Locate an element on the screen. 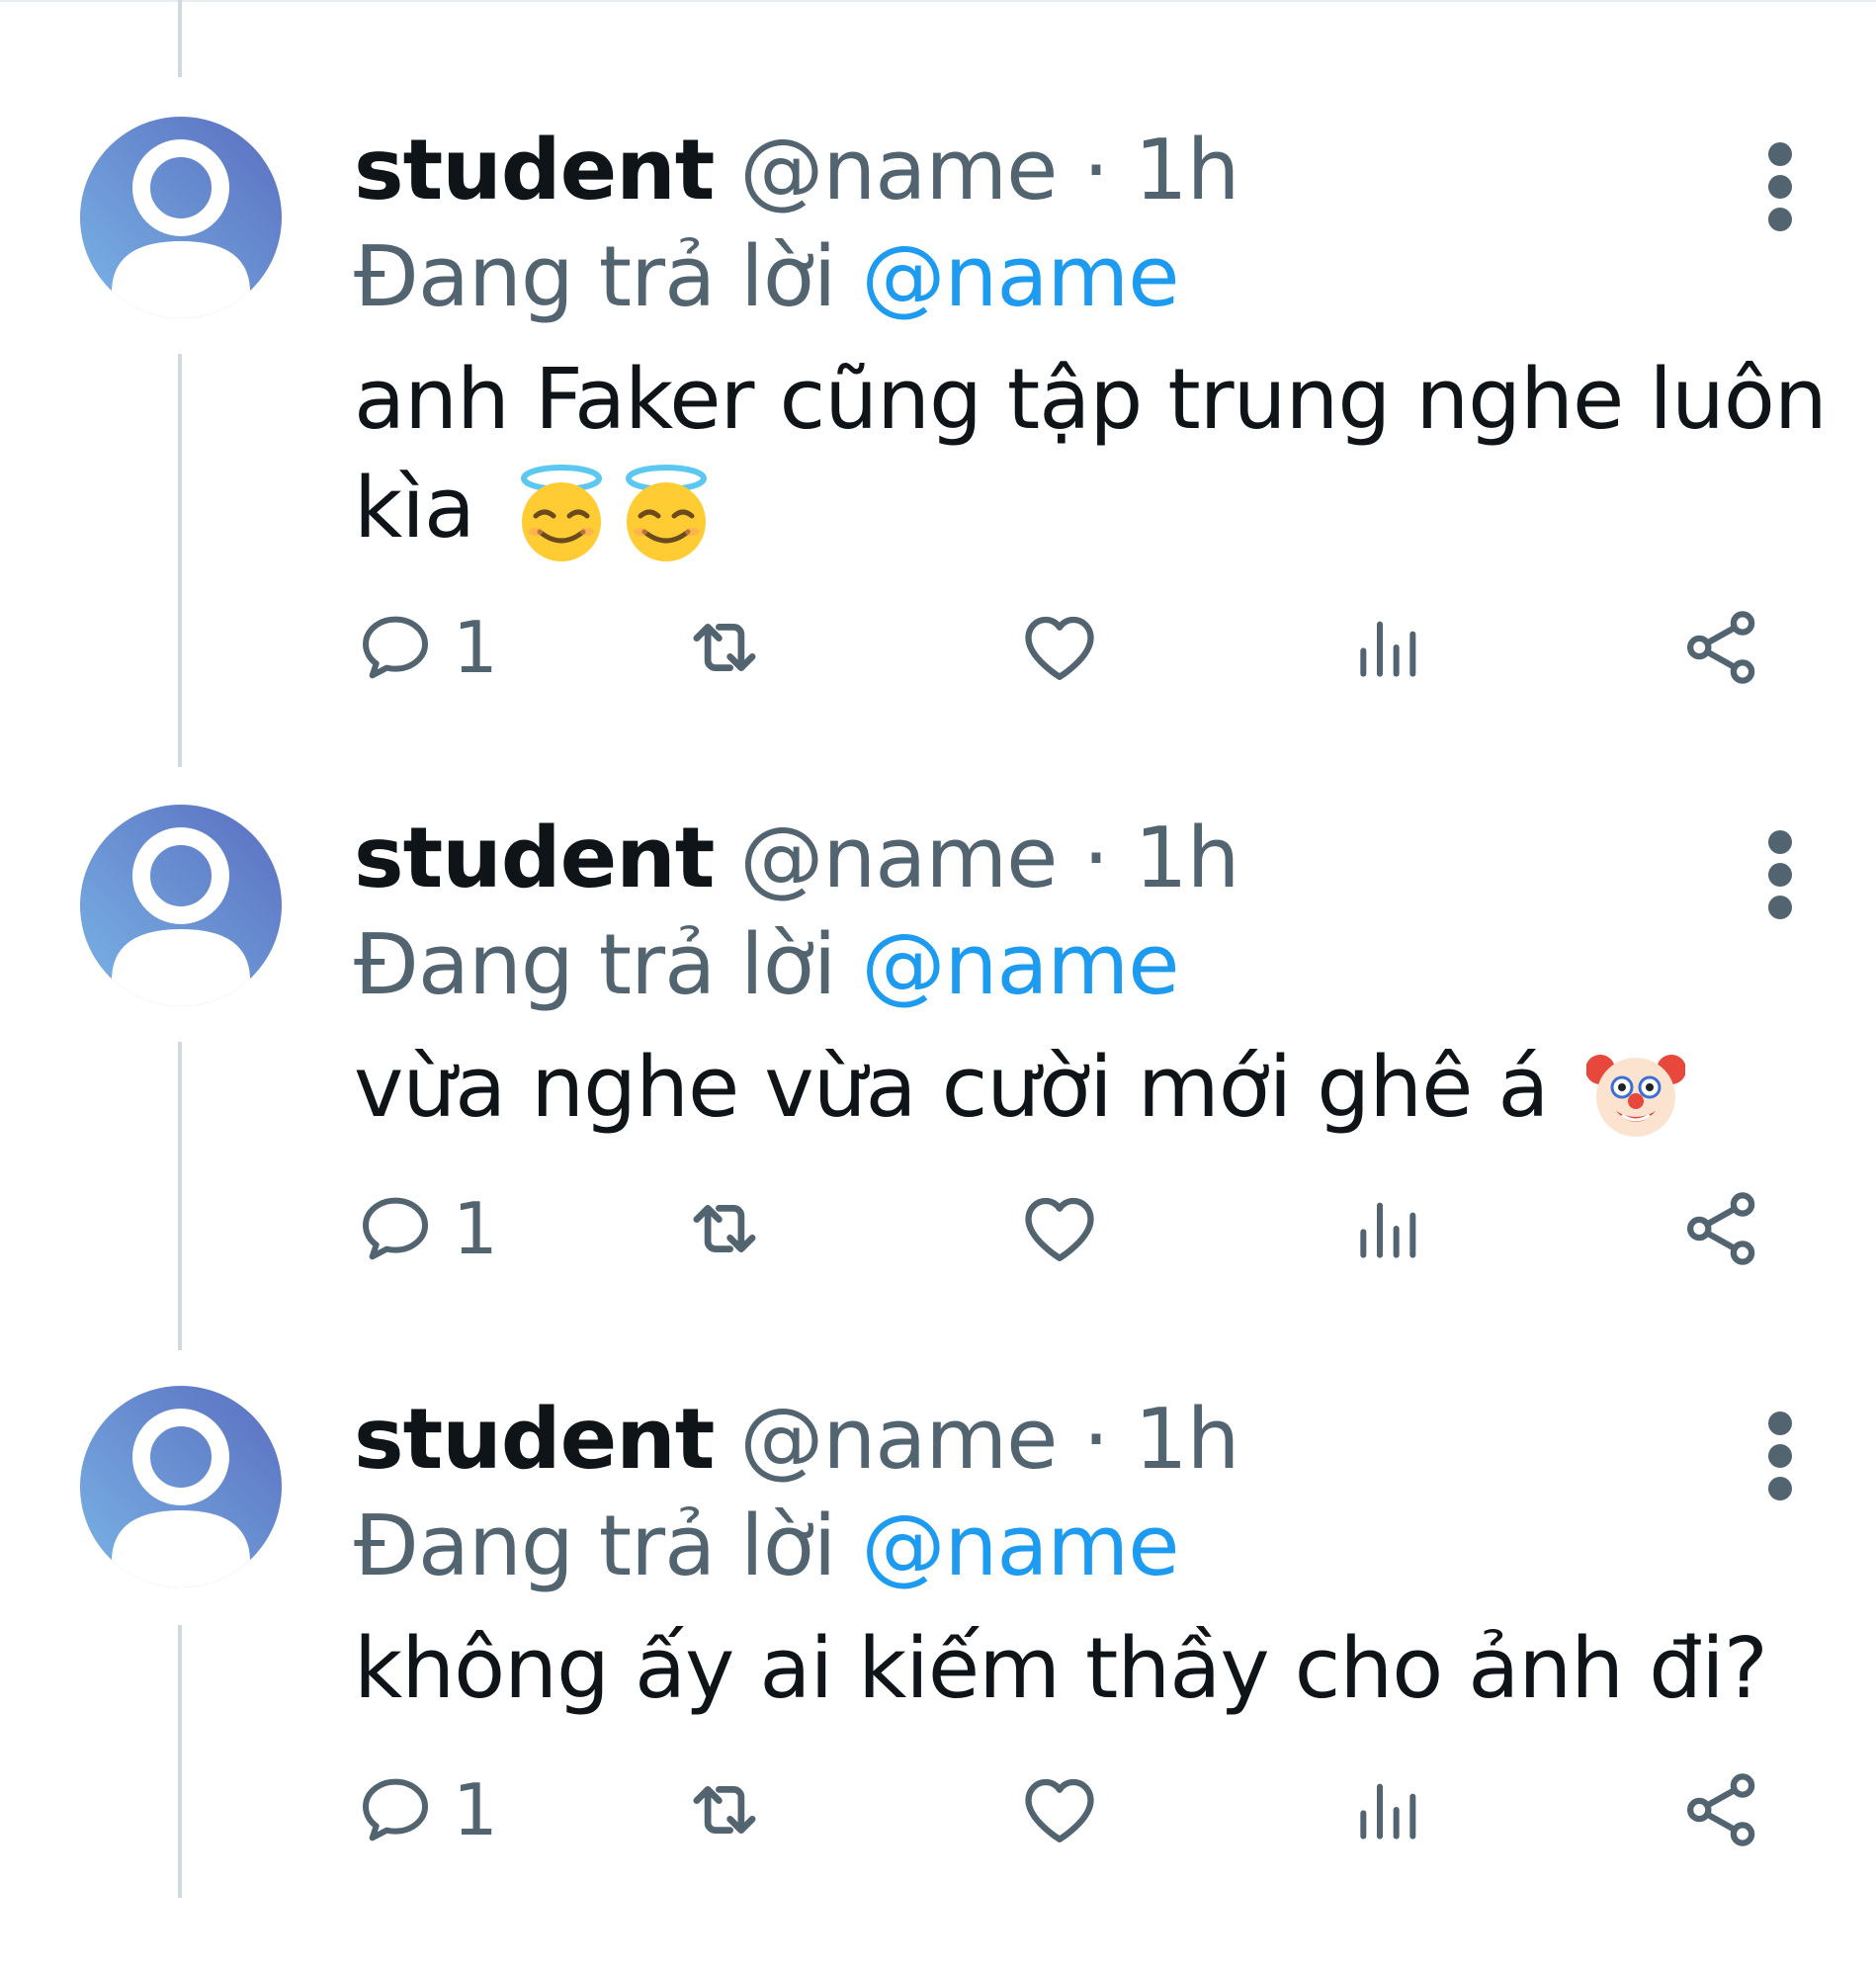 This screenshot has height=1969, width=1876. tweet-text-content: không ấy ai kiếm thầy cho ảnh đi? is located at coordinates (1061, 1669).